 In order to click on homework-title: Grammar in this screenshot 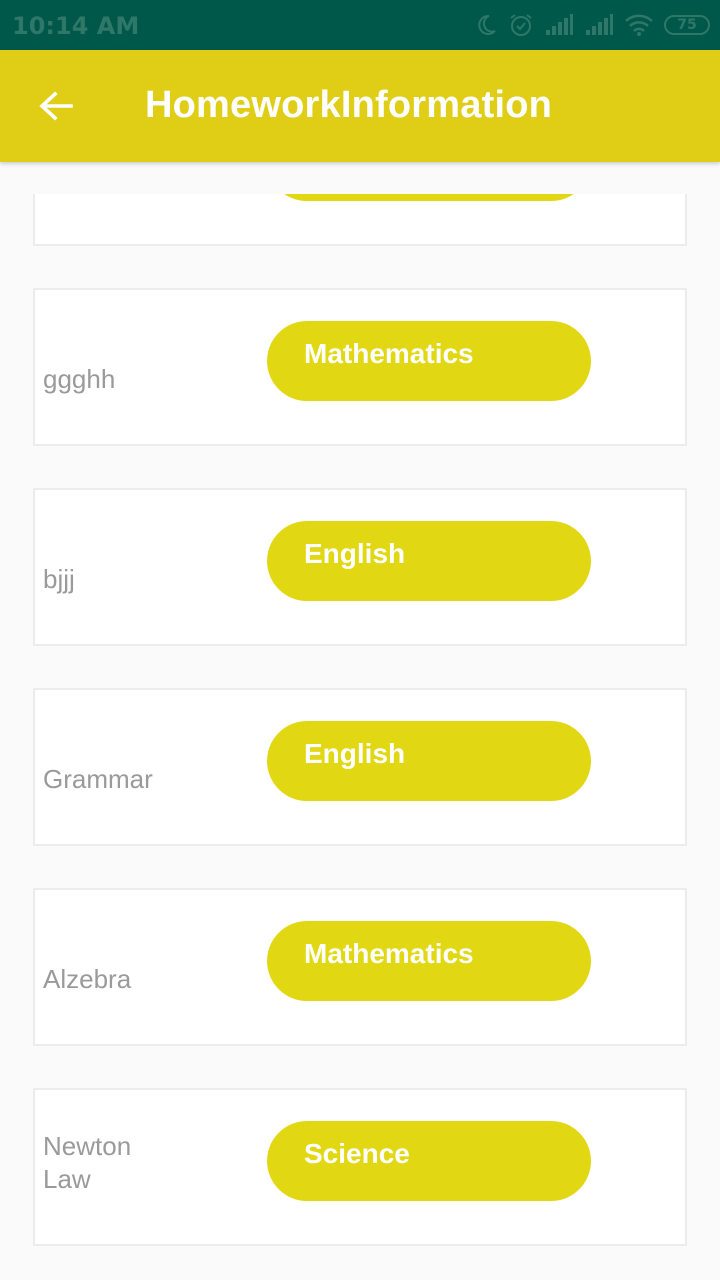, I will do `click(98, 779)`.